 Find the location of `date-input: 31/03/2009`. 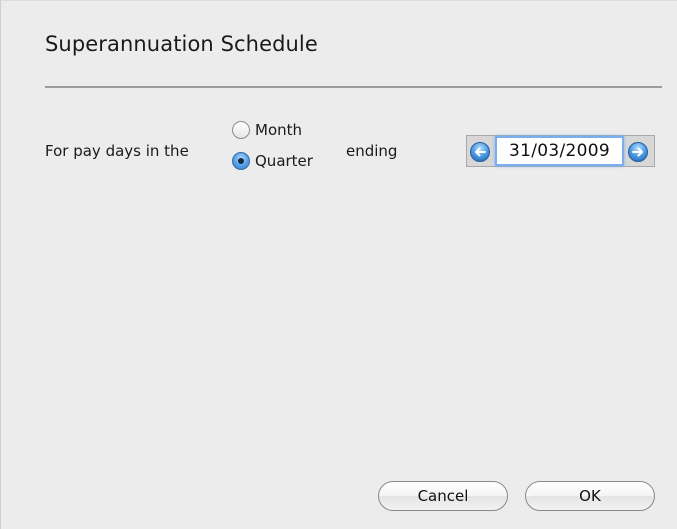

date-input: 31/03/2009 is located at coordinates (559, 151).